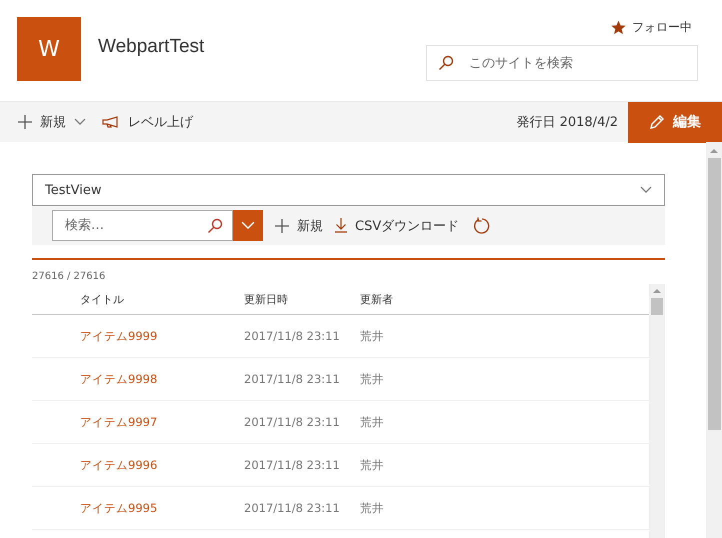 Image resolution: width=722 pixels, height=538 pixels. What do you see at coordinates (262, 47) in the screenshot?
I see `site-title: WebpartTest` at bounding box center [262, 47].